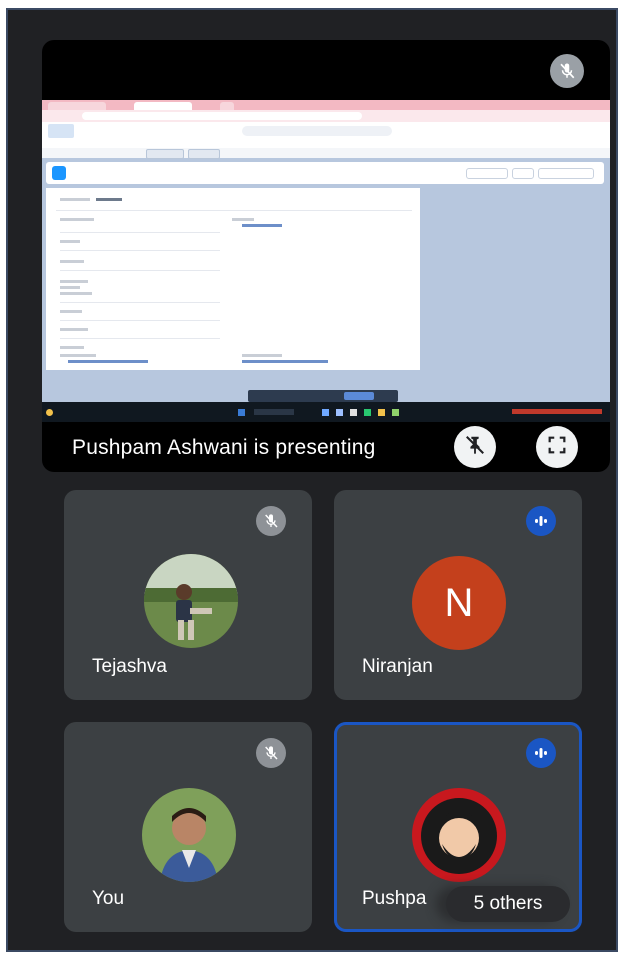 The height and width of the screenshot is (956, 624). I want to click on unpin-icon, so click(475, 447).